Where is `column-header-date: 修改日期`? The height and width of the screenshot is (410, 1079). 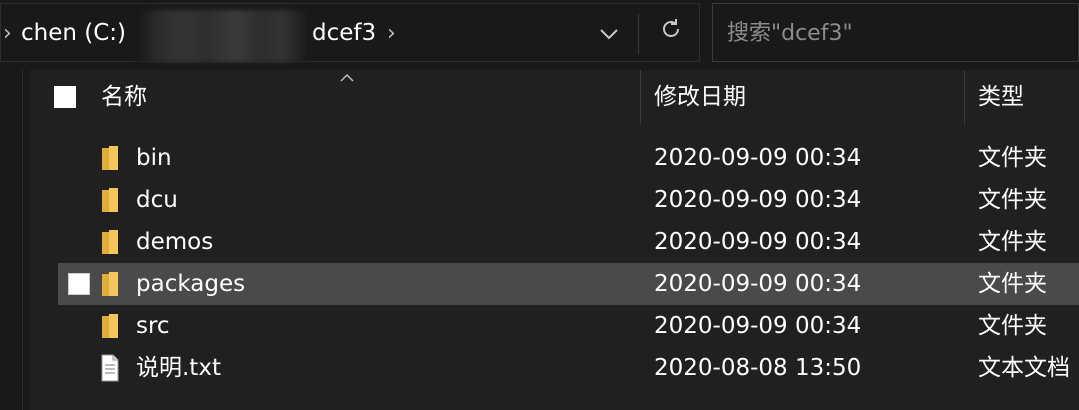 column-header-date: 修改日期 is located at coordinates (700, 97).